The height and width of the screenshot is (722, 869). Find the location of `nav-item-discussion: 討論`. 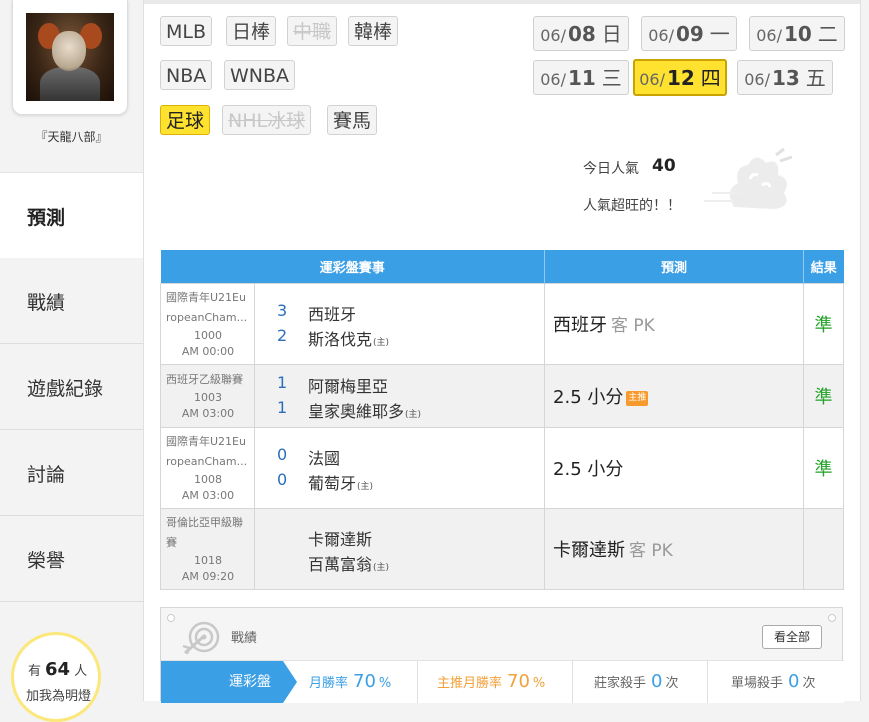

nav-item-discussion: 討論 is located at coordinates (71, 473).